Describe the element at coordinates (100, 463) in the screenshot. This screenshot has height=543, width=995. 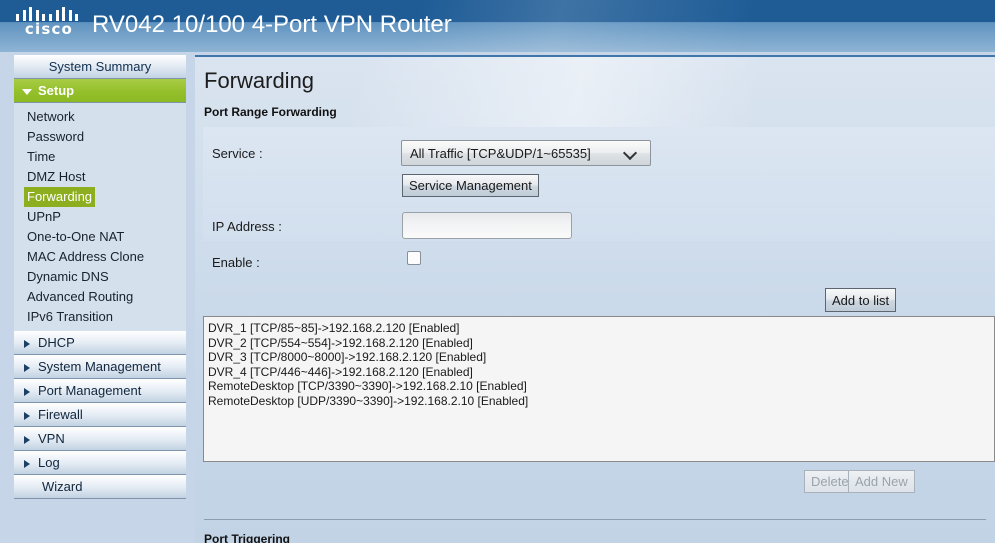
I see `sidebar-group-log: Log` at that location.